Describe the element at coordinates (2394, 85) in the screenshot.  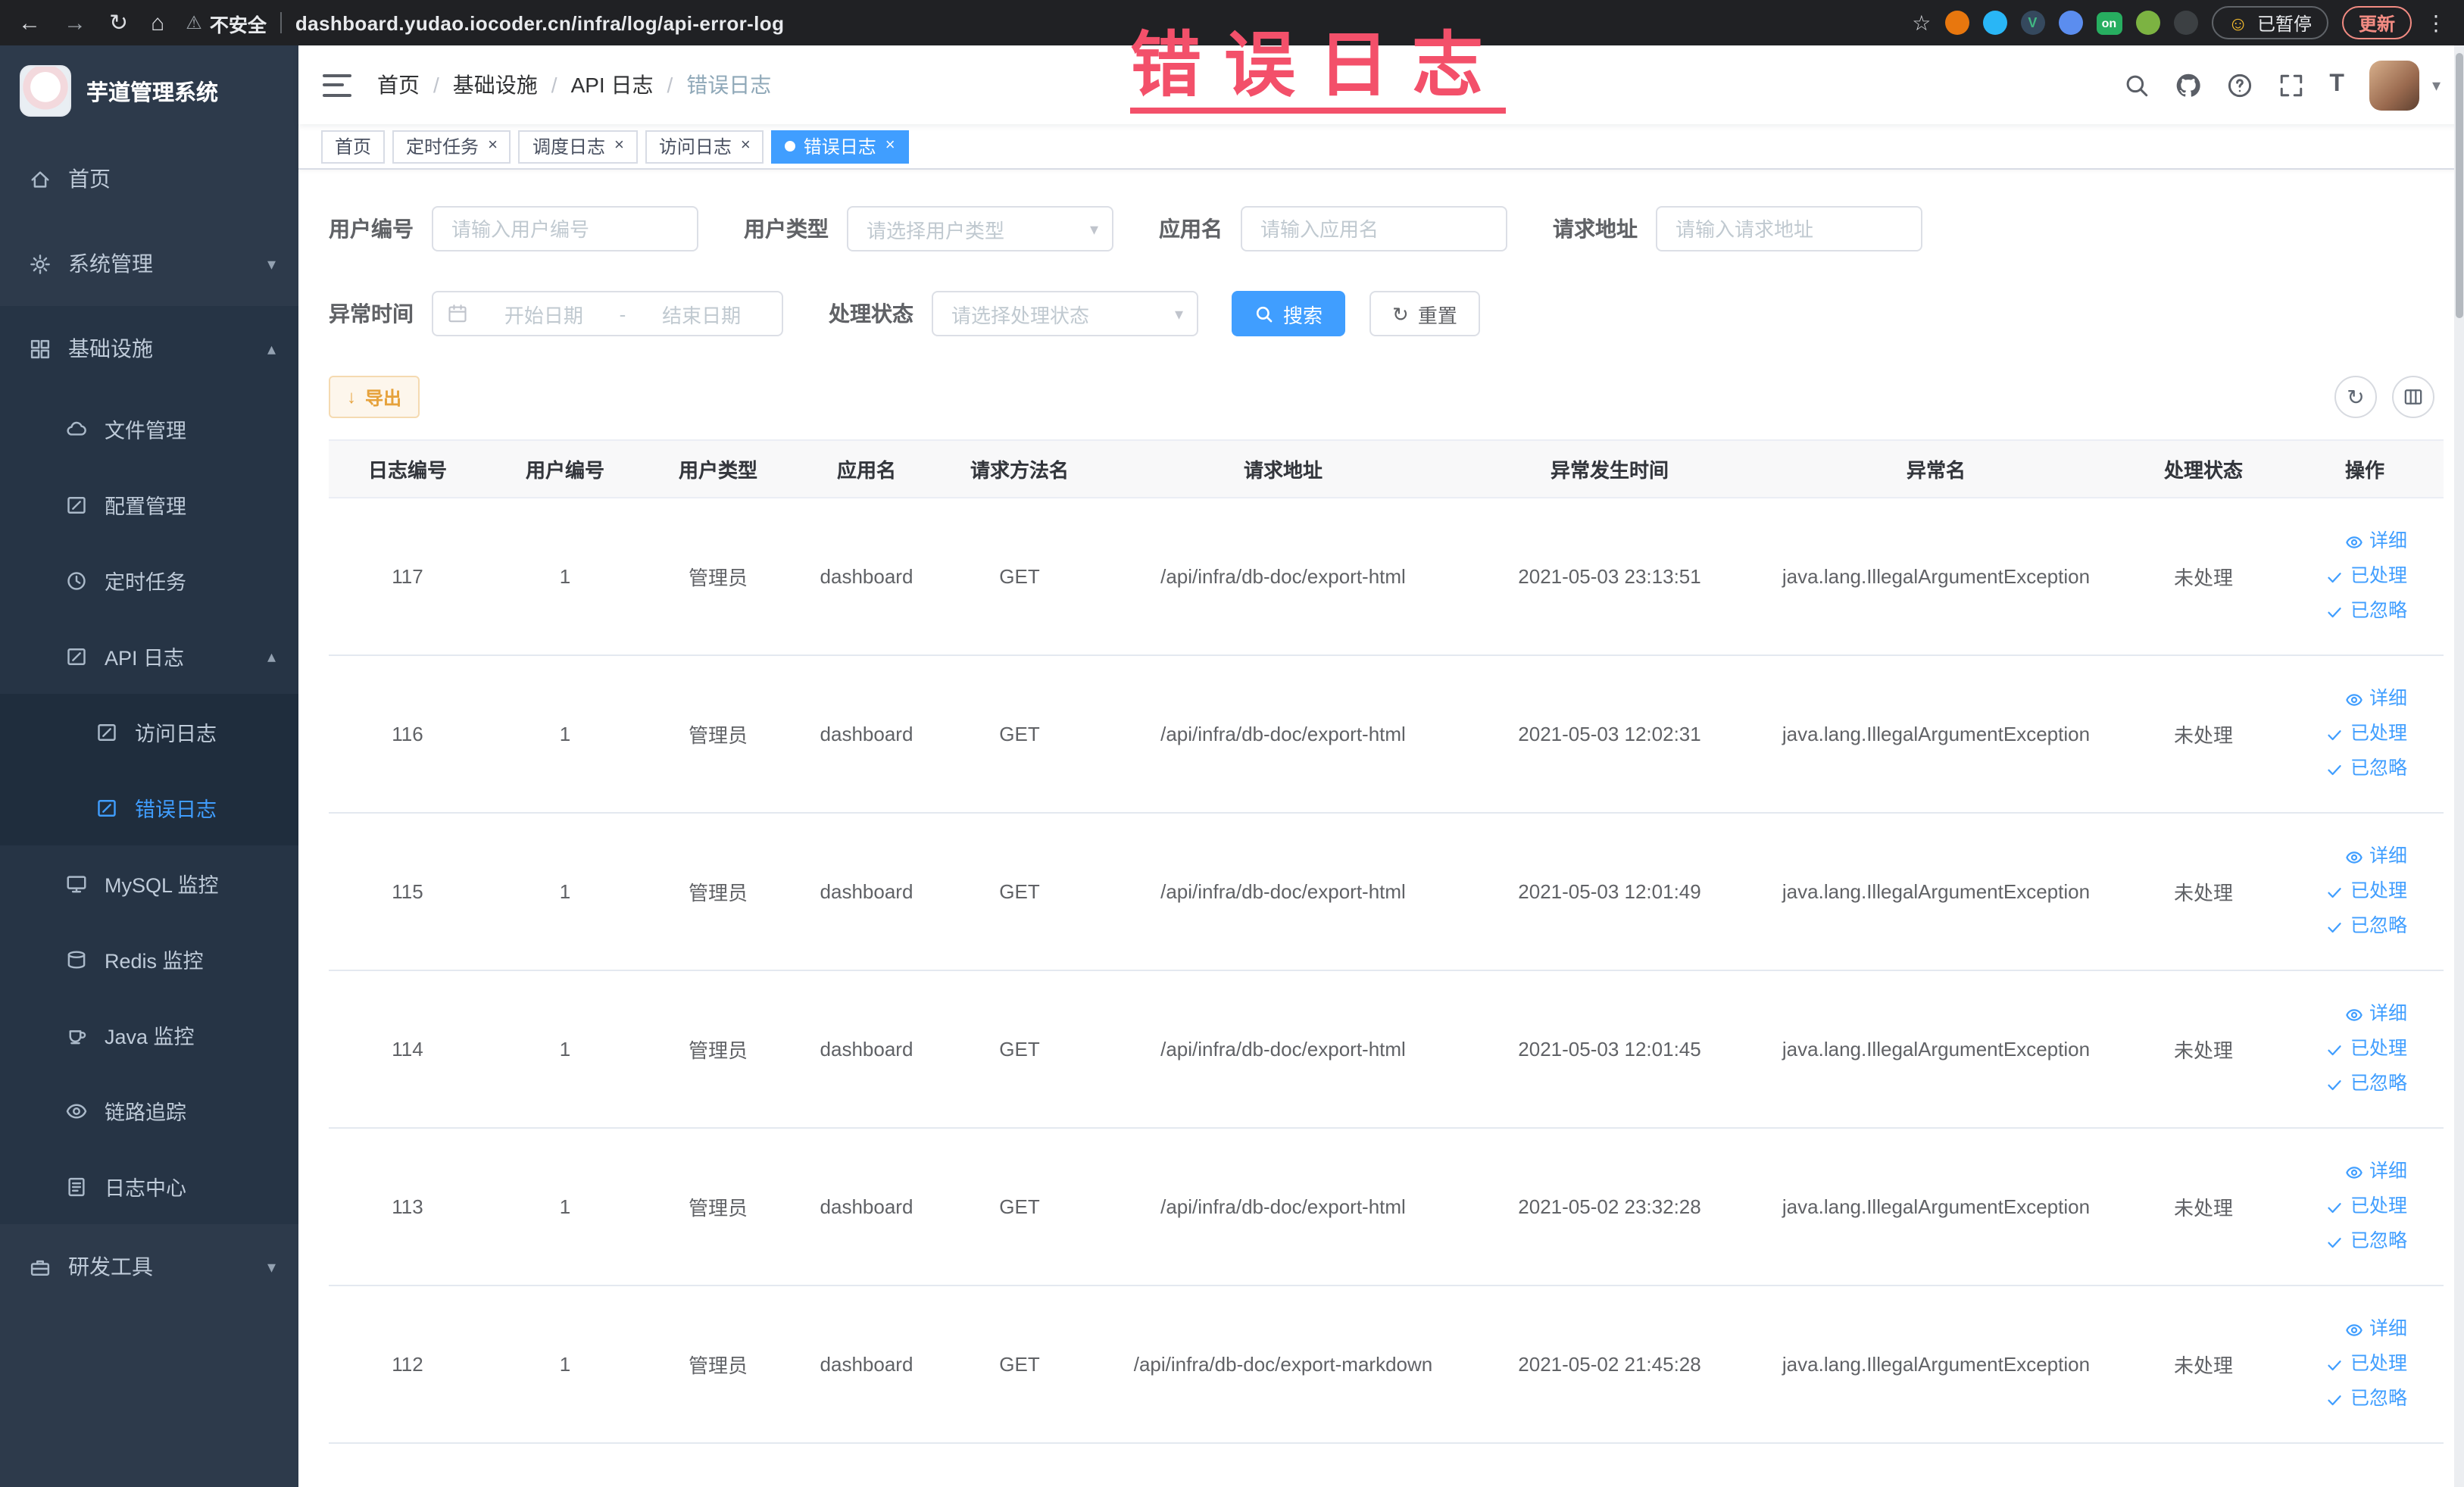
I see `user-avatar` at that location.